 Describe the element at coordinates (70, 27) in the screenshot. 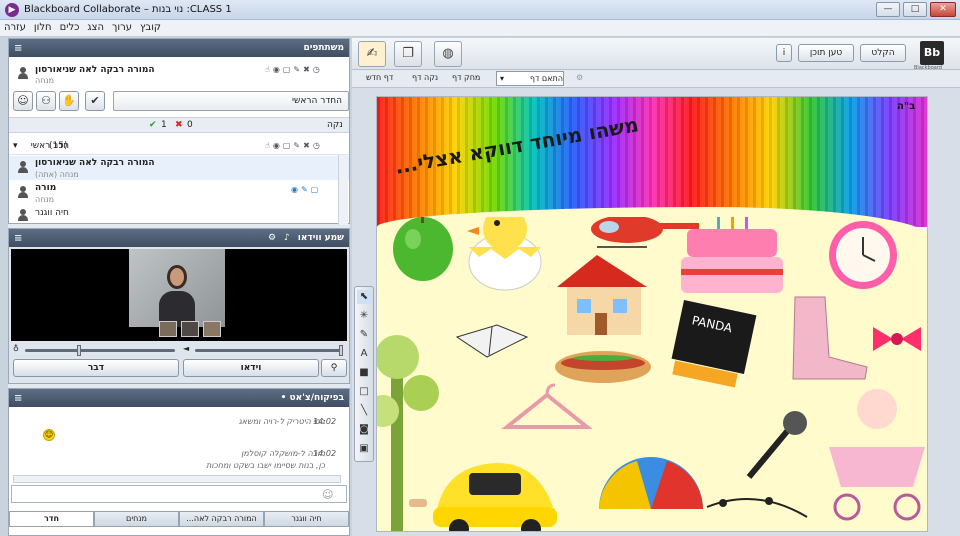

I see `menu-tools: כלים` at that location.